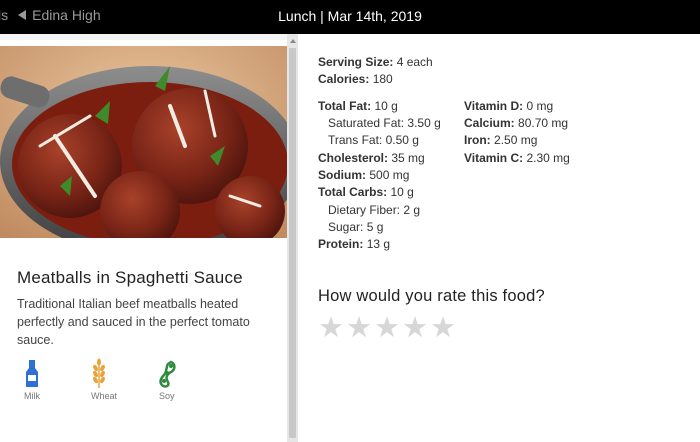 The image size is (700, 442). What do you see at coordinates (384, 123) in the screenshot?
I see `saturated-fat: Saturated Fat: 3.50 g` at bounding box center [384, 123].